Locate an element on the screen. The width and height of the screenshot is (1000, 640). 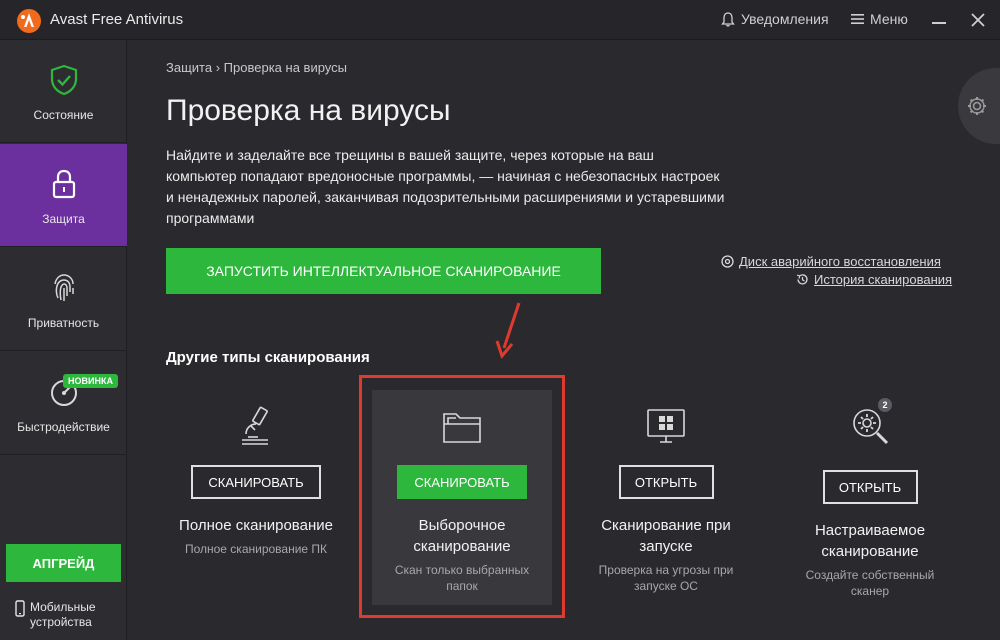
breadcrumb: Защита › Проверка на вирусы is located at coordinates (256, 67).